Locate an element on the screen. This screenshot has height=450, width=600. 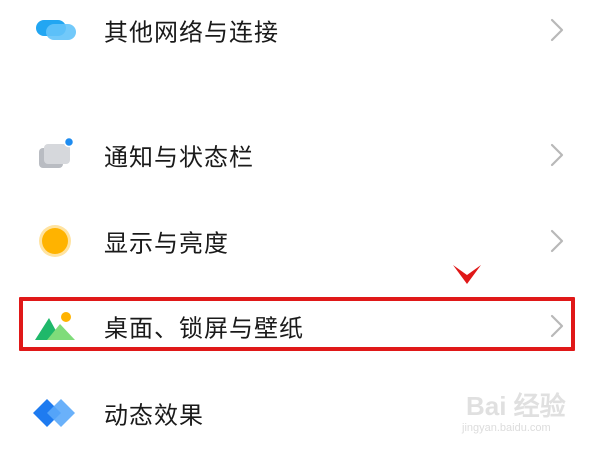
settings-item-label: 显示与亮度 is located at coordinates (166, 243).